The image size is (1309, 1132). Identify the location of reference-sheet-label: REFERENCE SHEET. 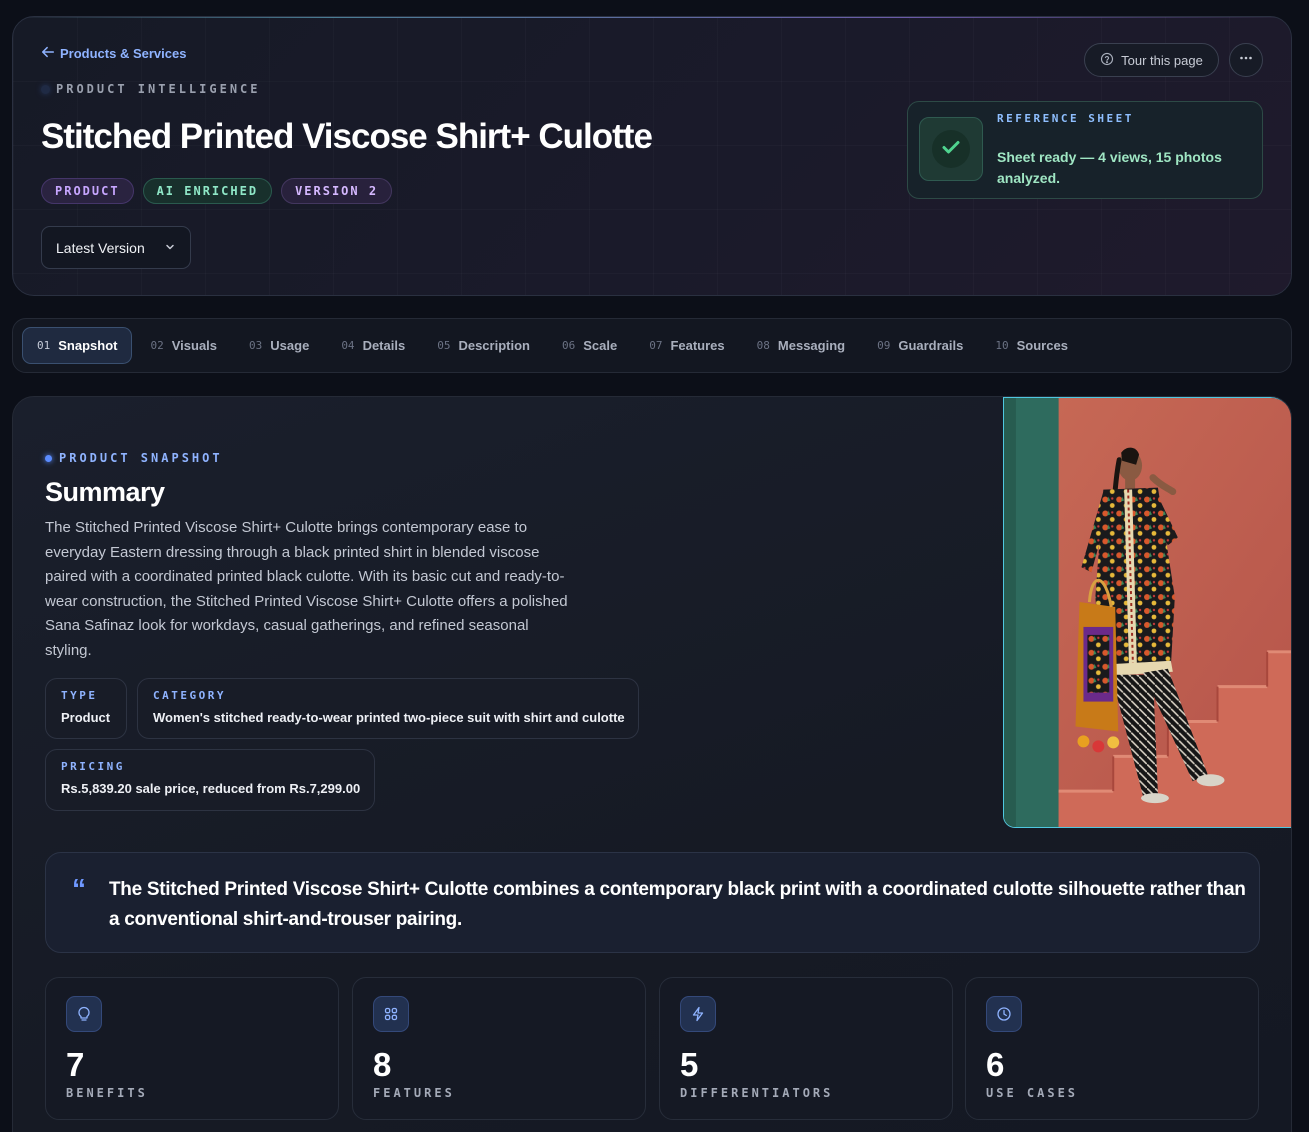
(1065, 118).